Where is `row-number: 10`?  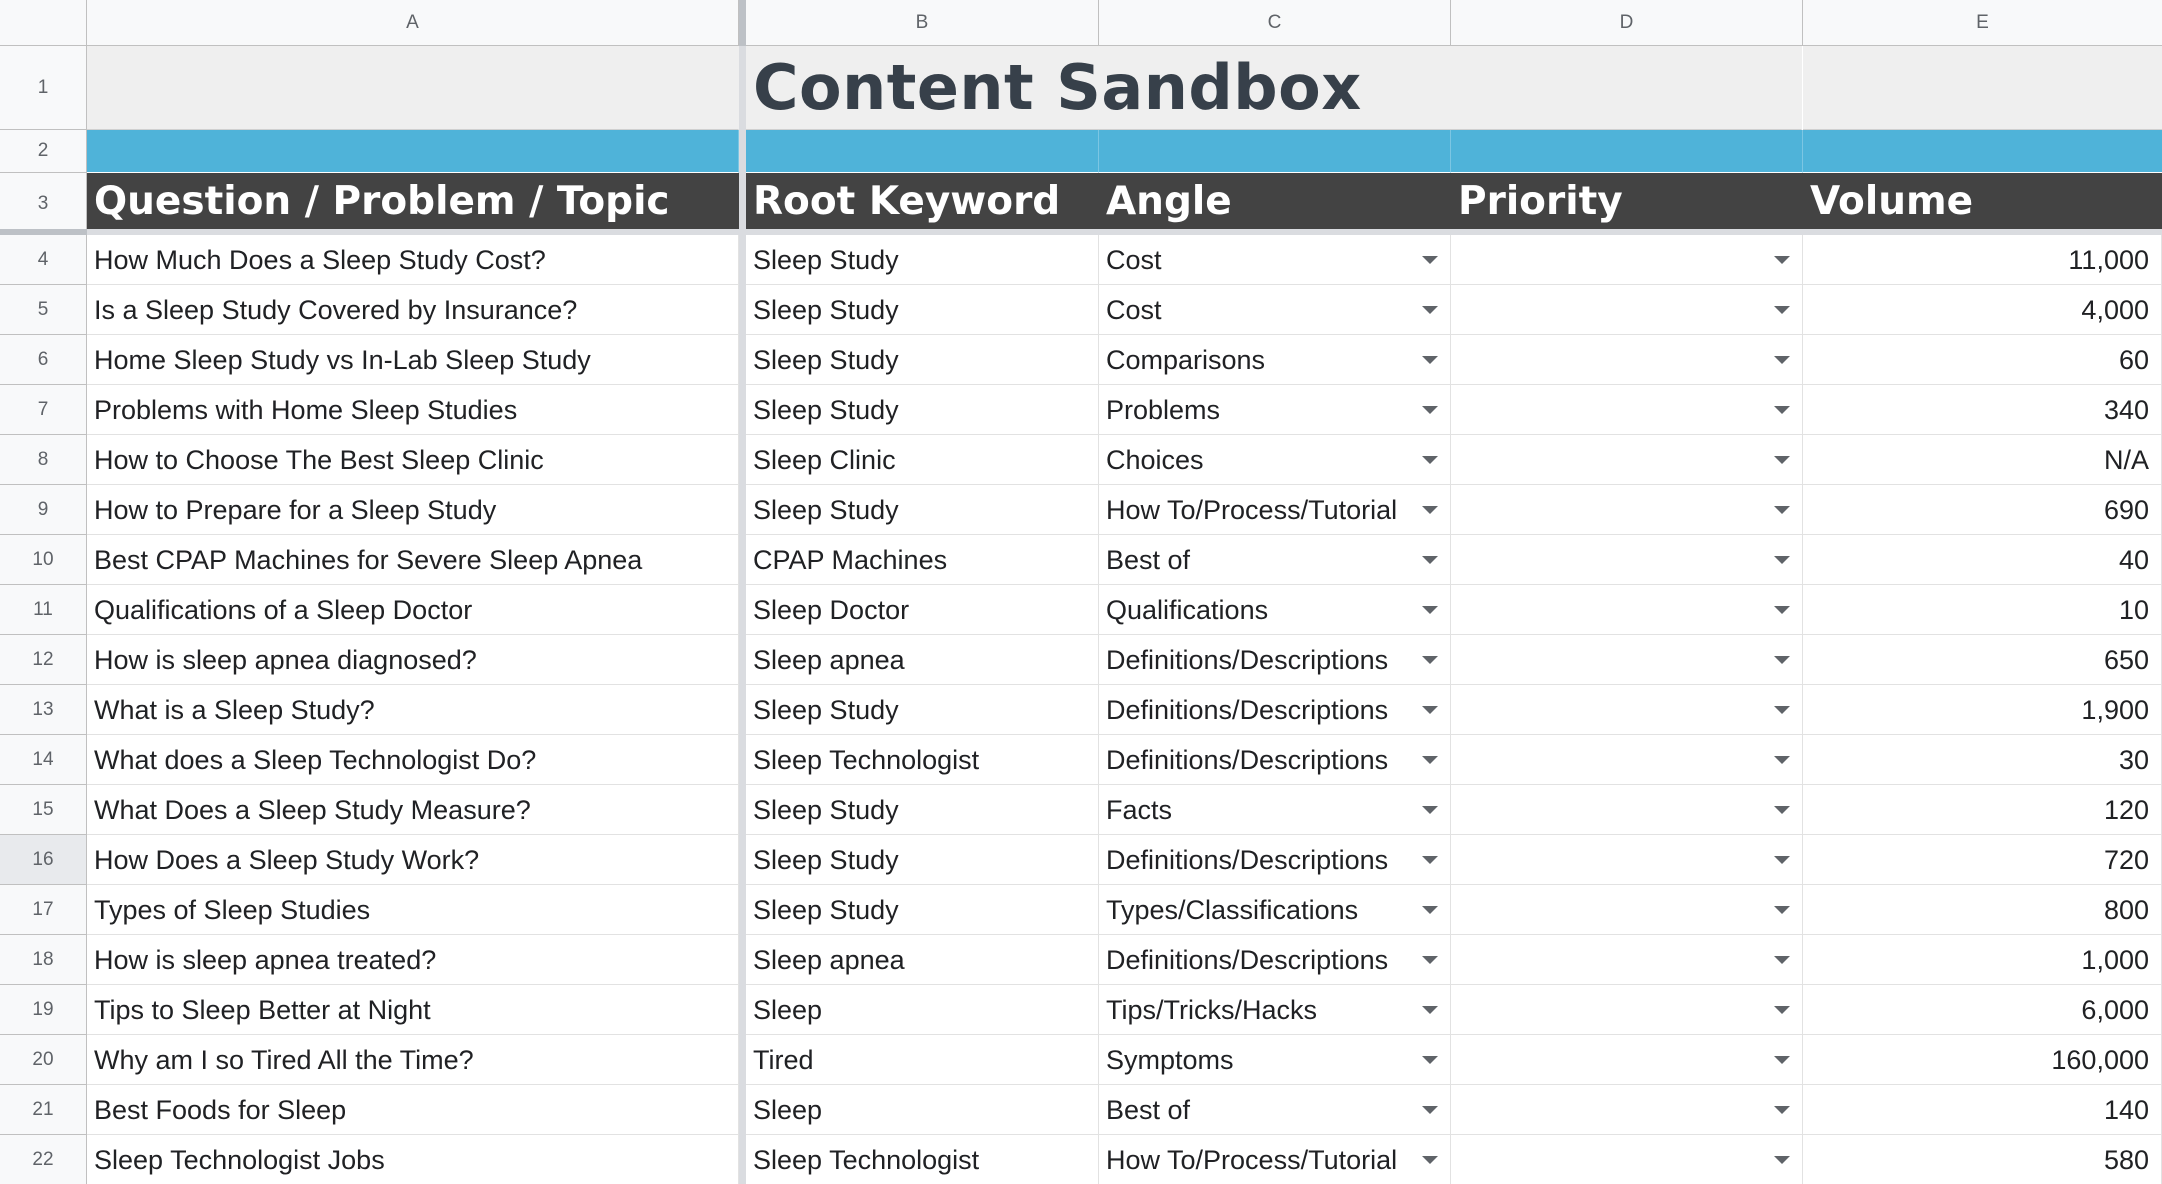
row-number: 10 is located at coordinates (43, 560).